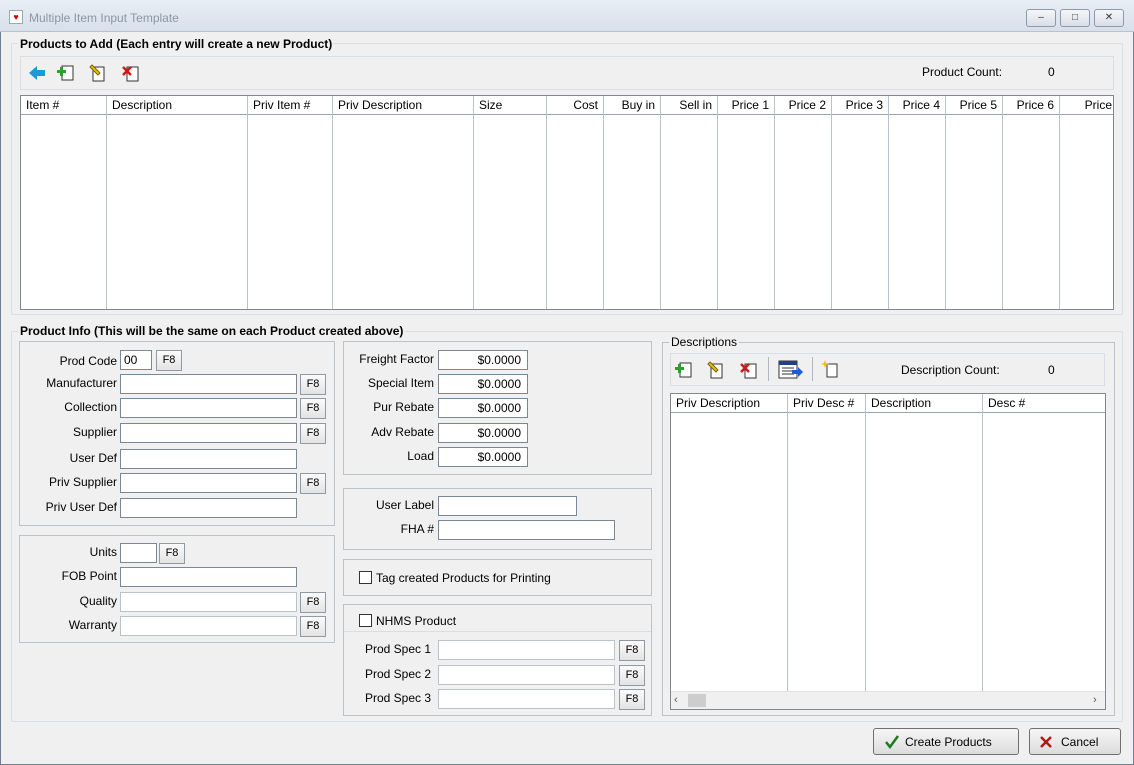 The width and height of the screenshot is (1134, 765). Describe the element at coordinates (632, 699) in the screenshot. I see `prod-spec-3-f8-button: F8` at that location.